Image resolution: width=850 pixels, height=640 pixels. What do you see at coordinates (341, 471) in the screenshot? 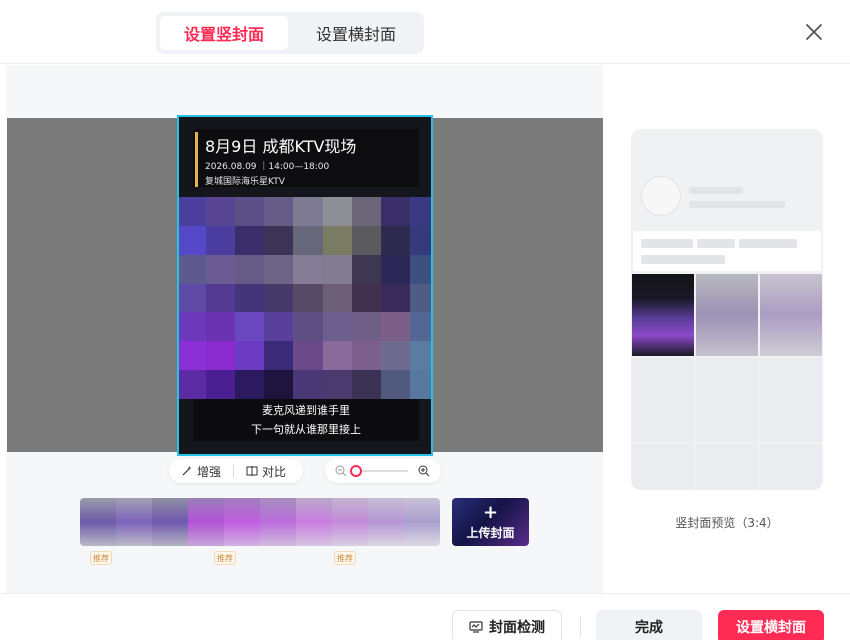
I see `zoom-out-icon` at bounding box center [341, 471].